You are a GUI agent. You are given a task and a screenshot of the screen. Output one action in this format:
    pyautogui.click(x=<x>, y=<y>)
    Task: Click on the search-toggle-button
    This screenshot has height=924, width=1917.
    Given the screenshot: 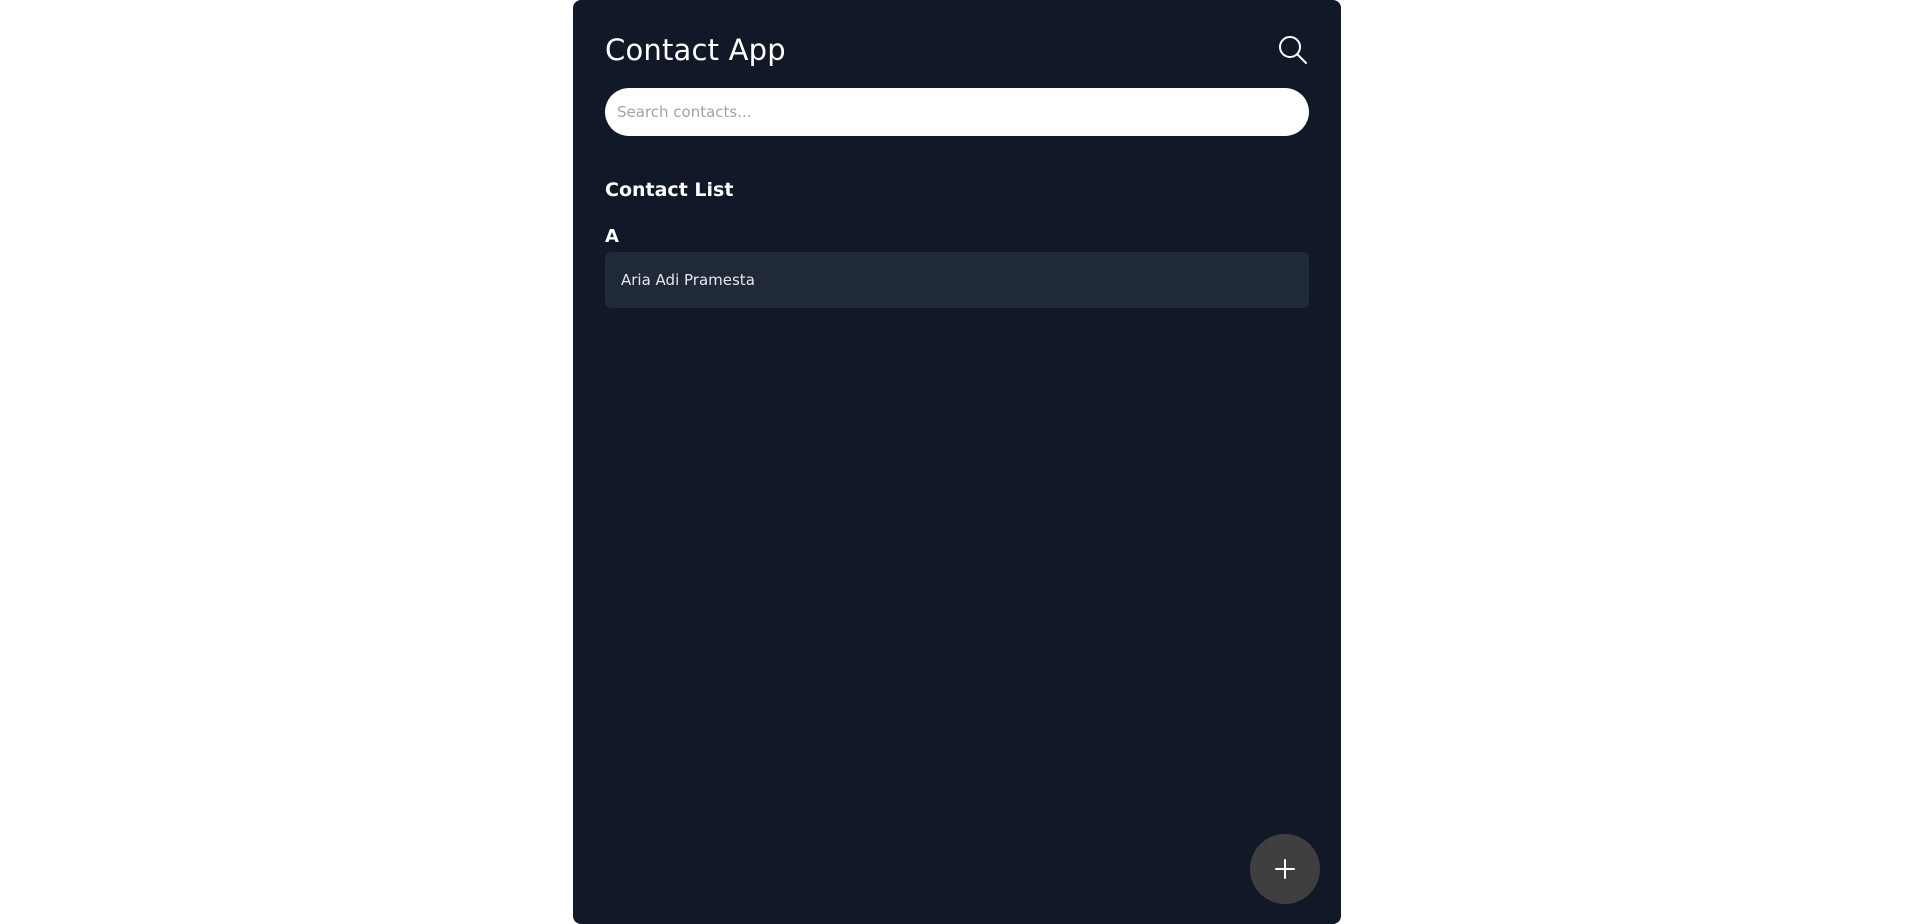 What is the action you would take?
    pyautogui.click(x=1293, y=50)
    